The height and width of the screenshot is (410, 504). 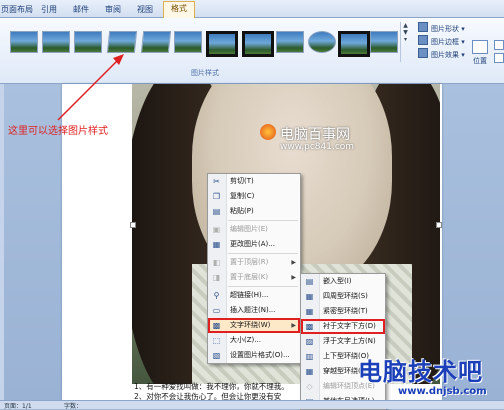 I want to click on wrap-tight-icon: ▦, so click(x=309, y=311).